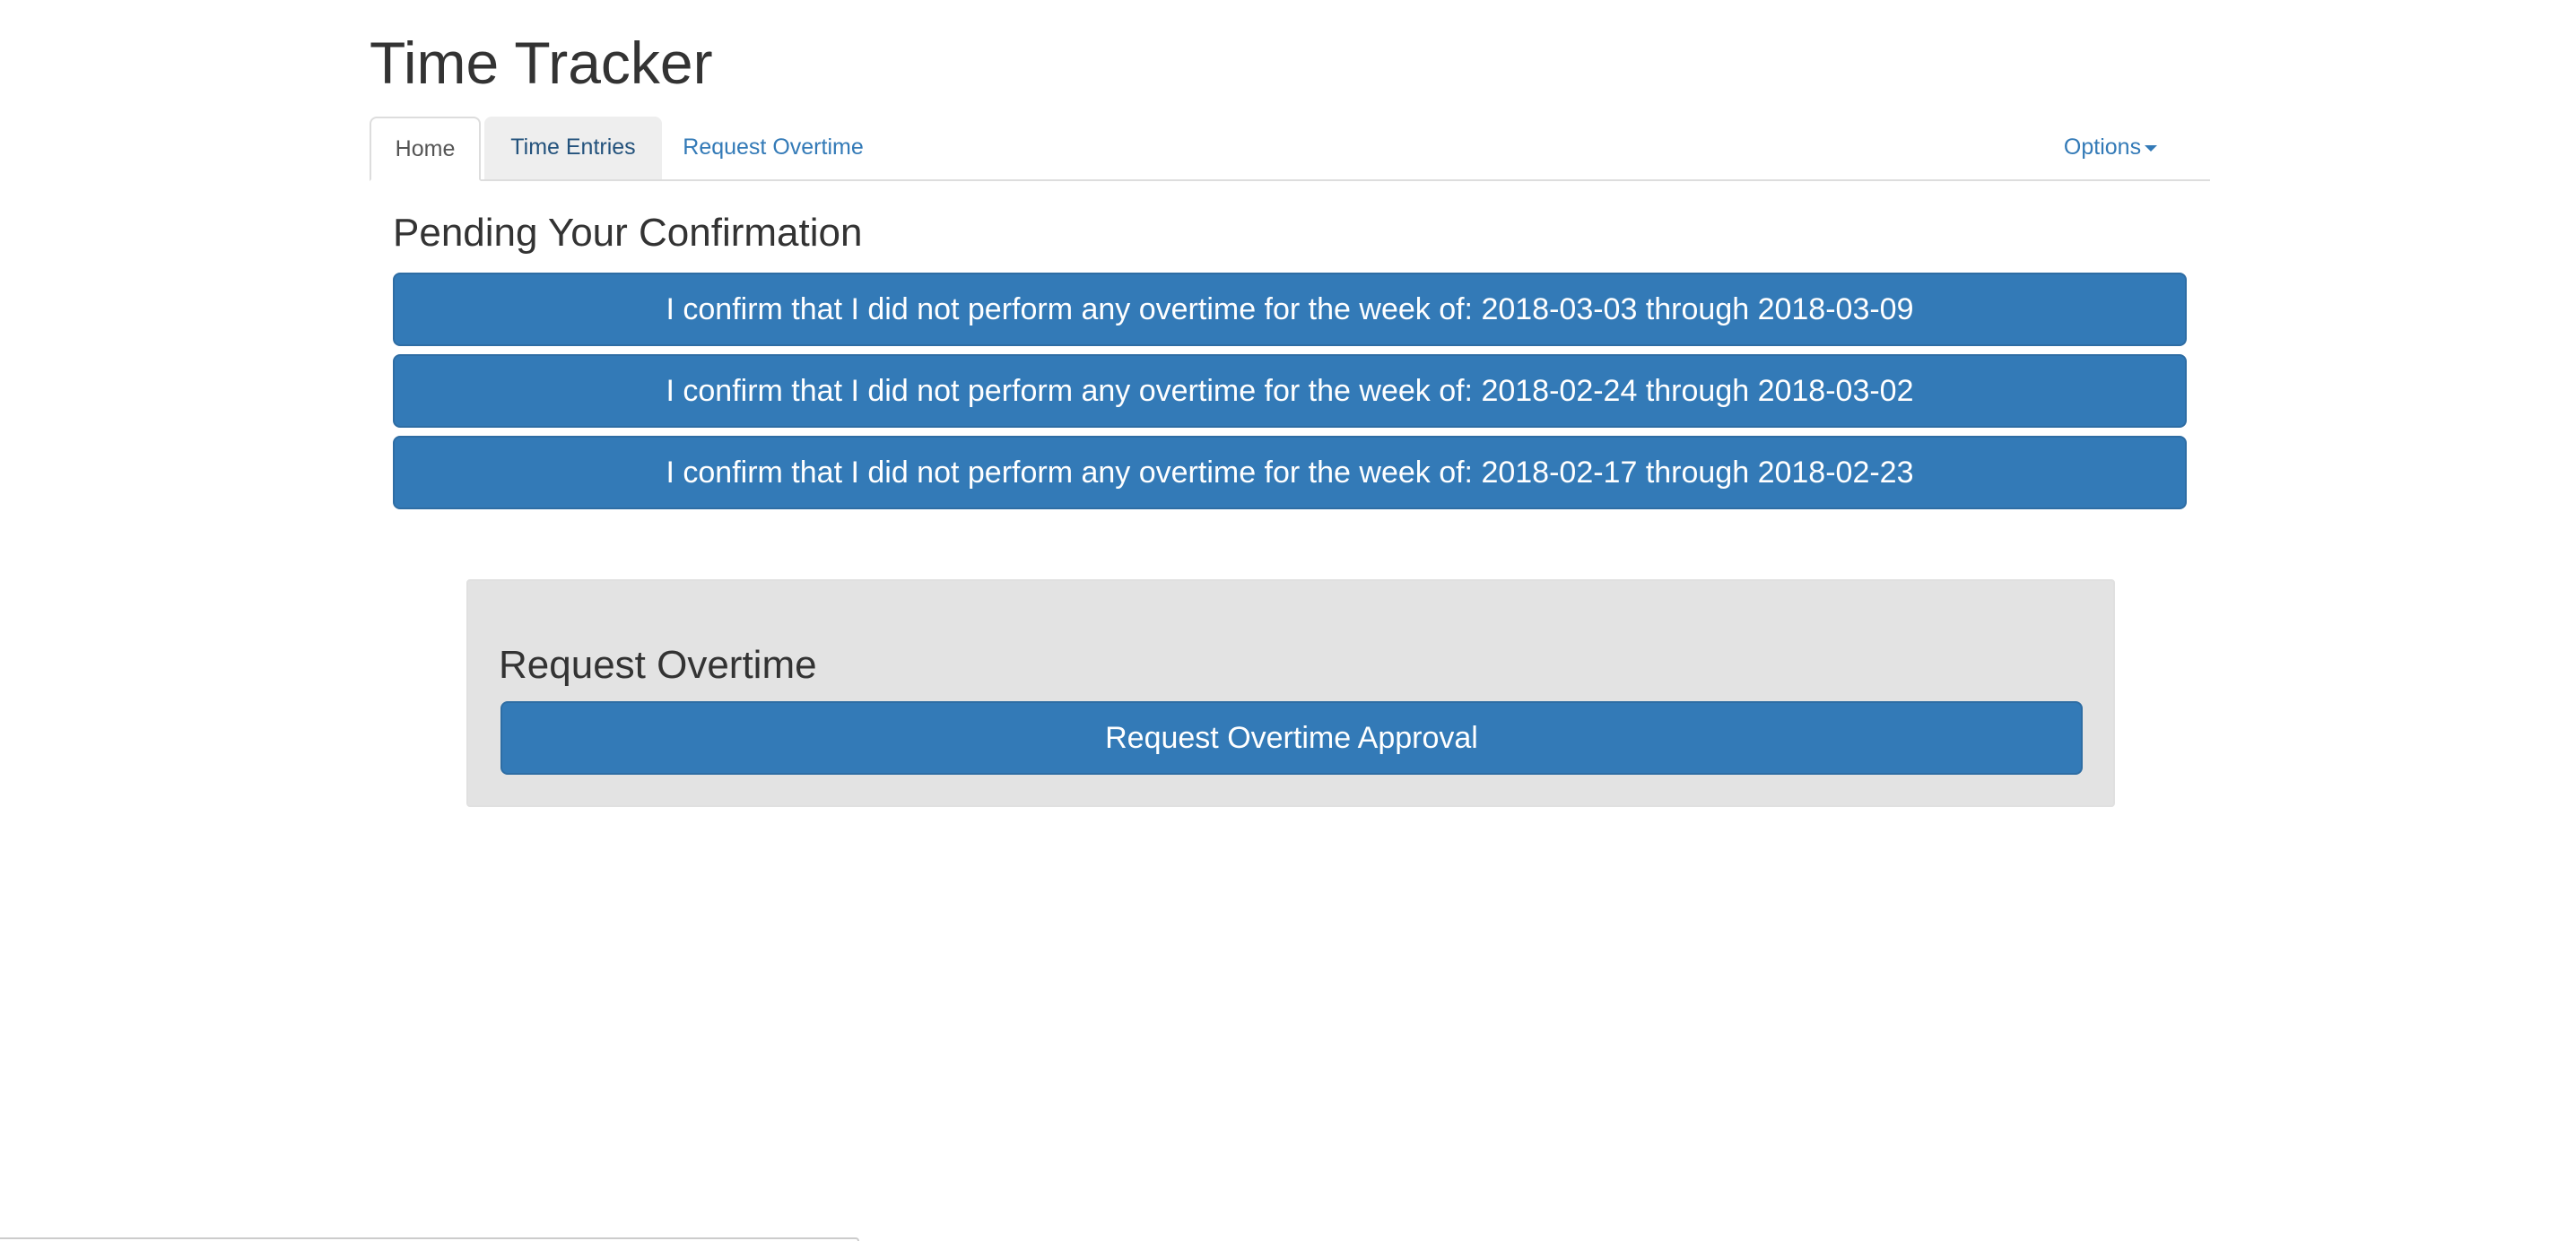  Describe the element at coordinates (573, 148) in the screenshot. I see `tab-time-entries: Time Entries` at that location.